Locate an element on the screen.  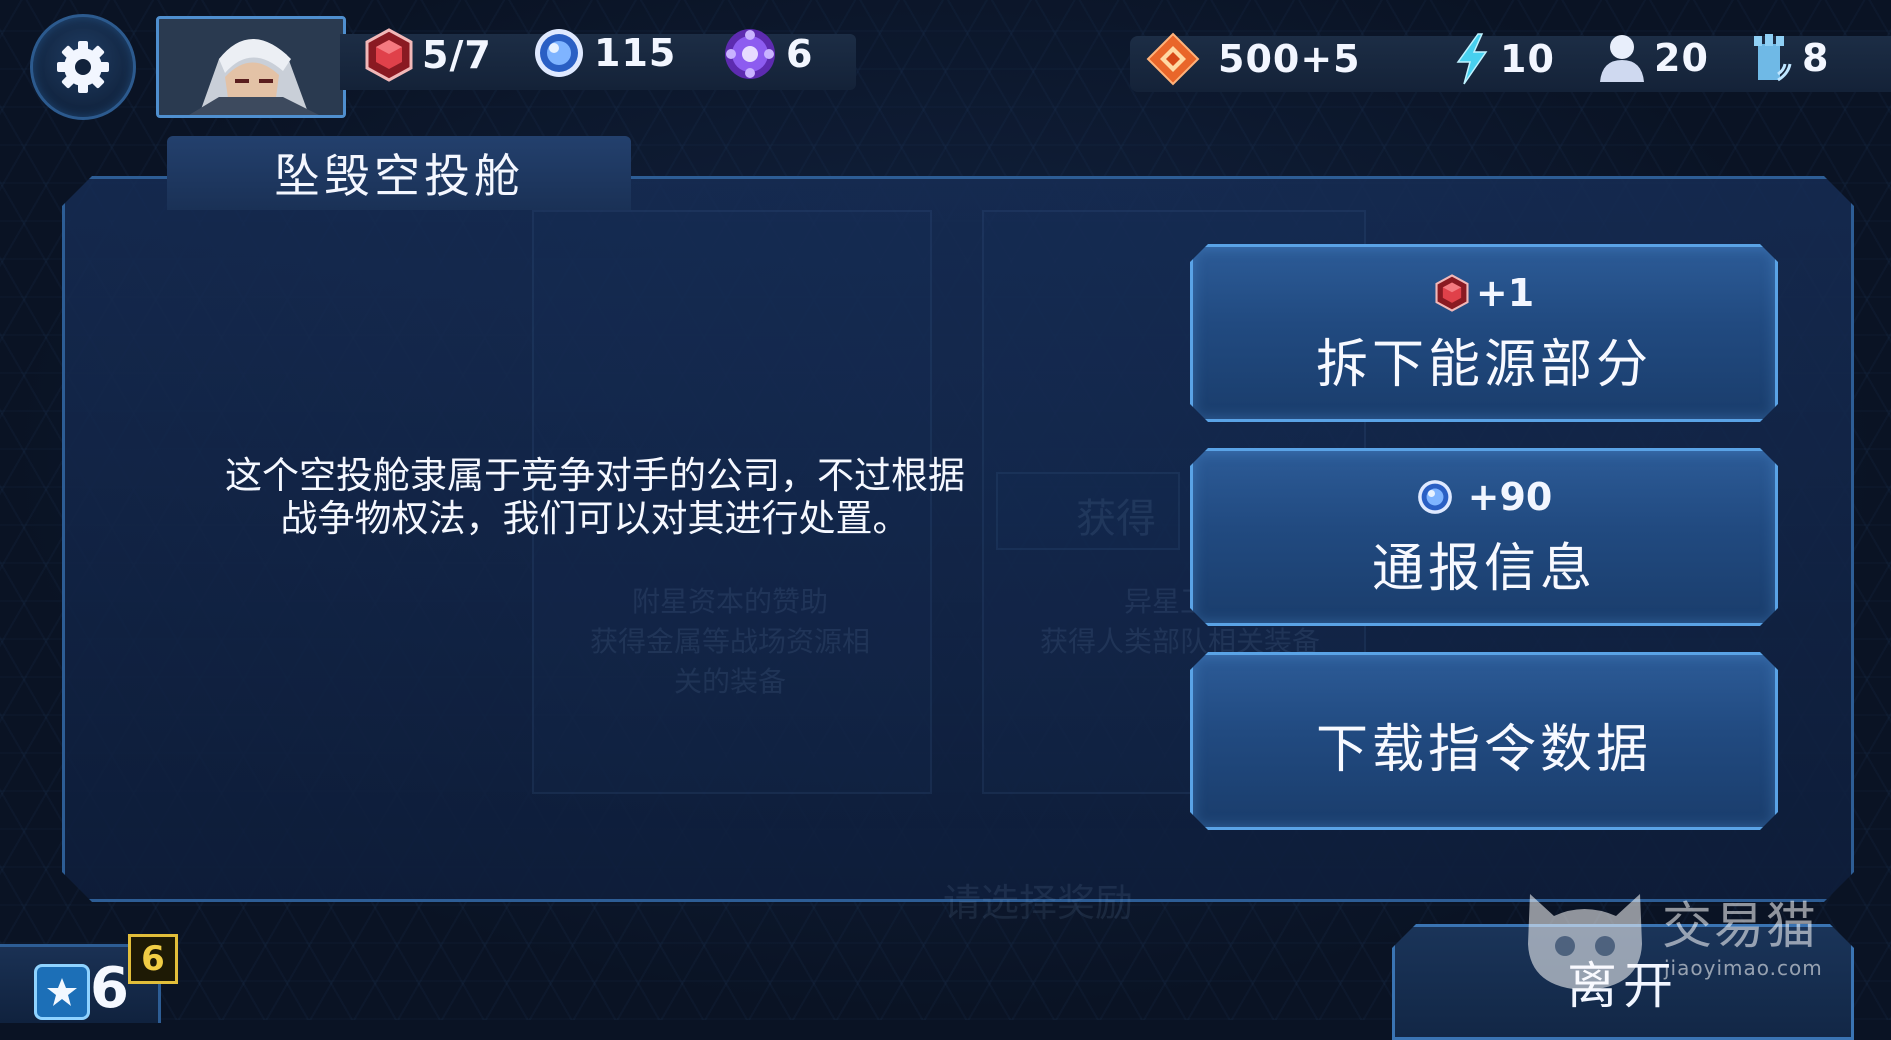
crystal-counter: 6 is located at coordinates (767, 54).